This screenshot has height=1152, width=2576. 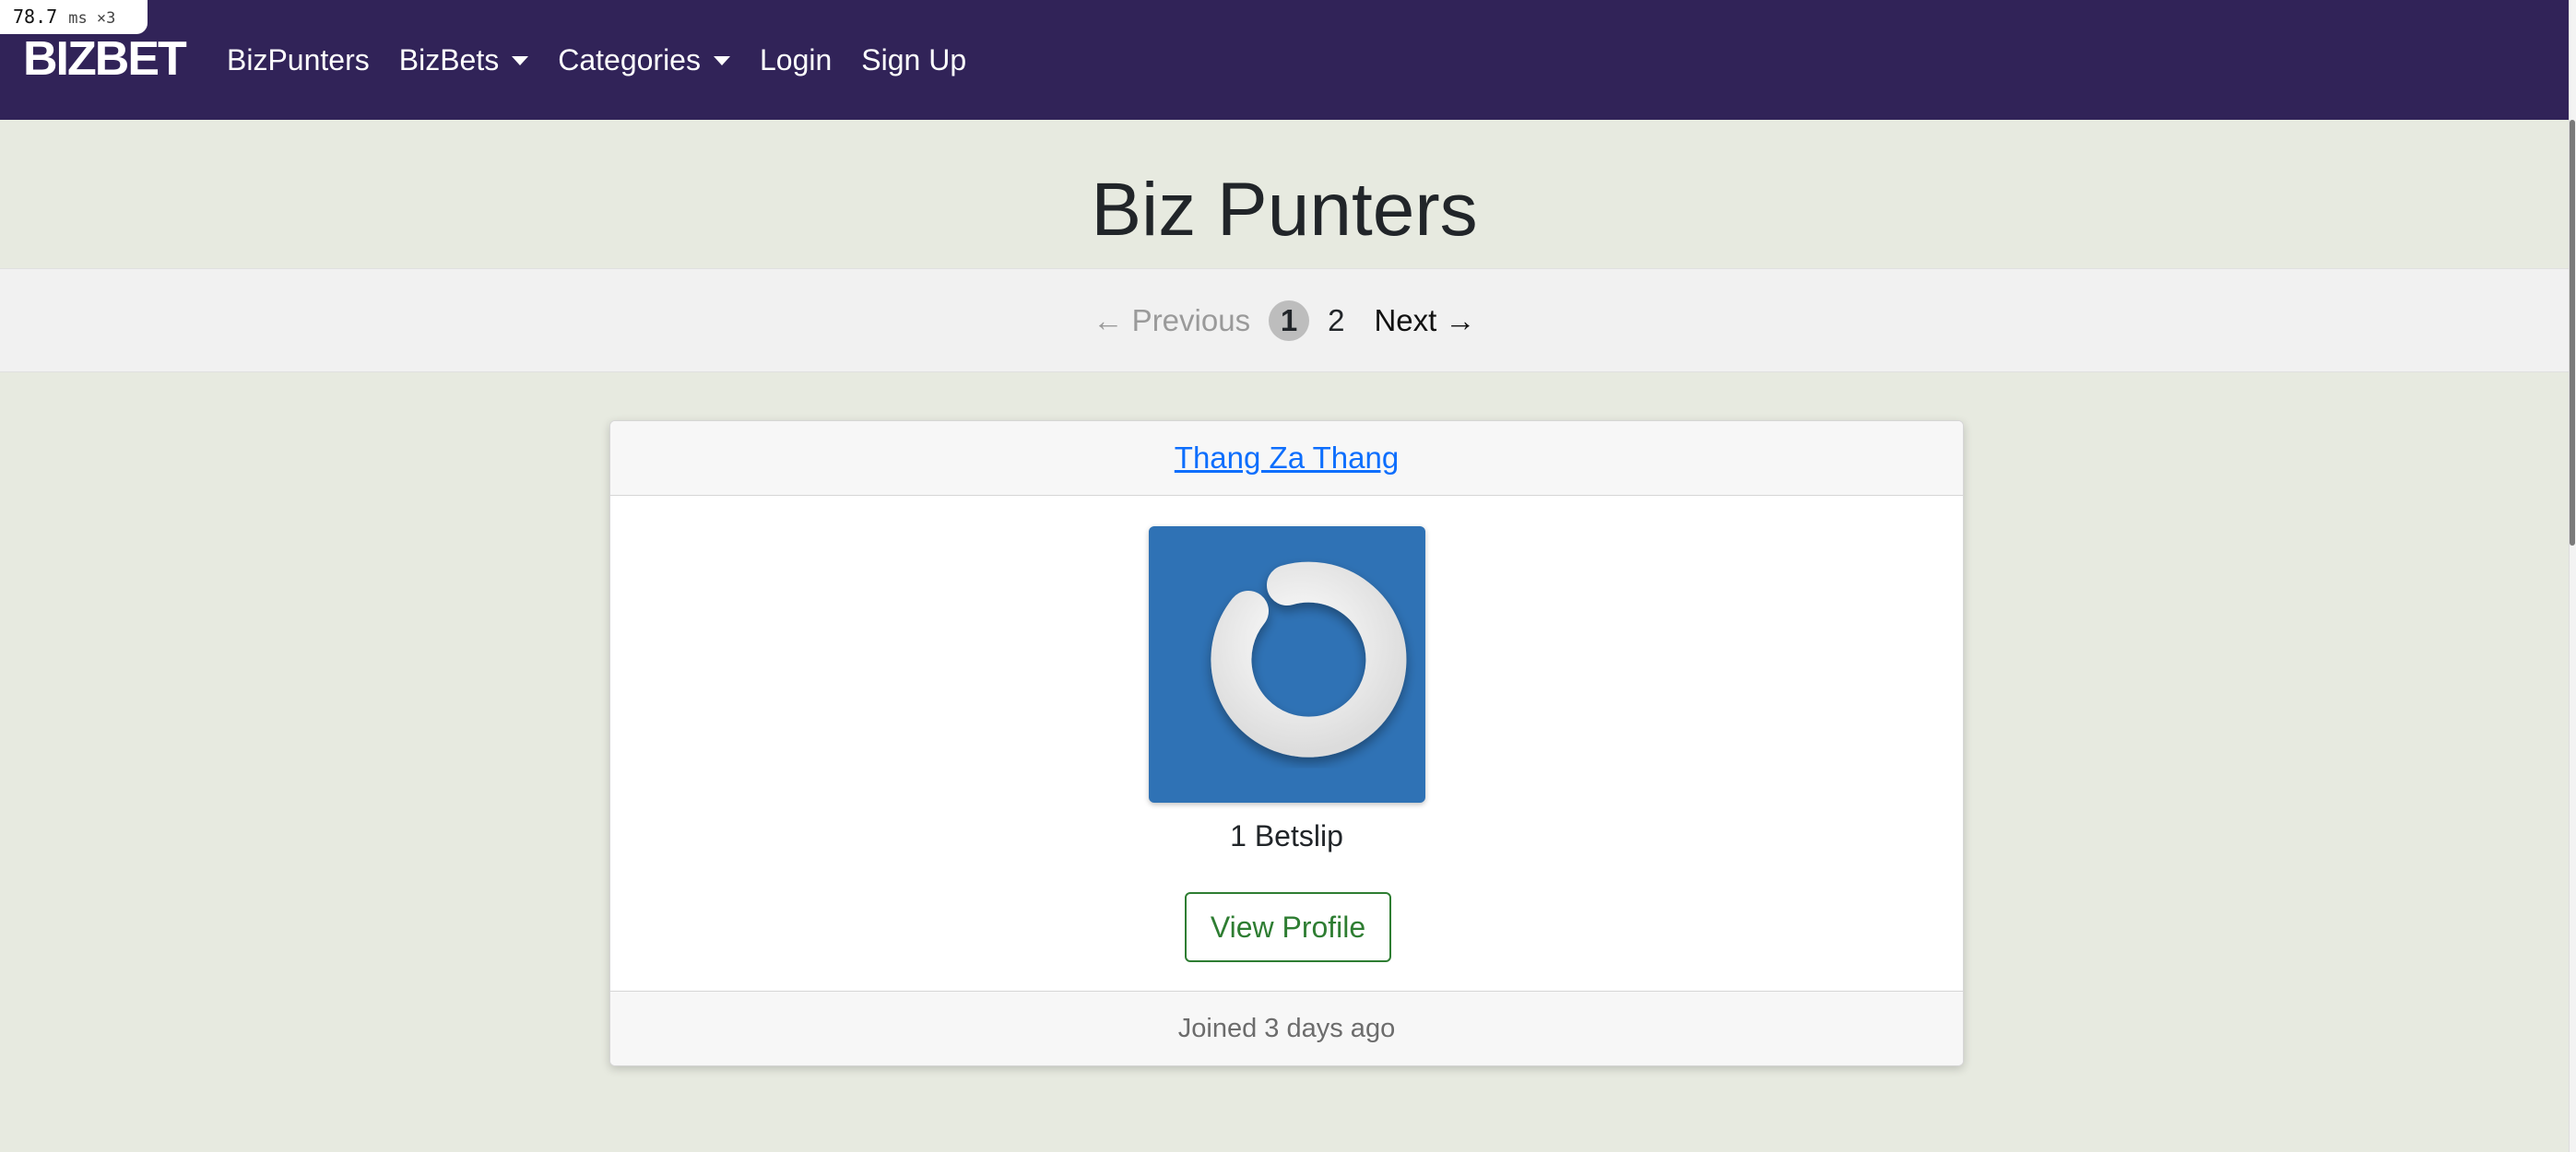 I want to click on pagination-page-2: 2, so click(x=1336, y=320).